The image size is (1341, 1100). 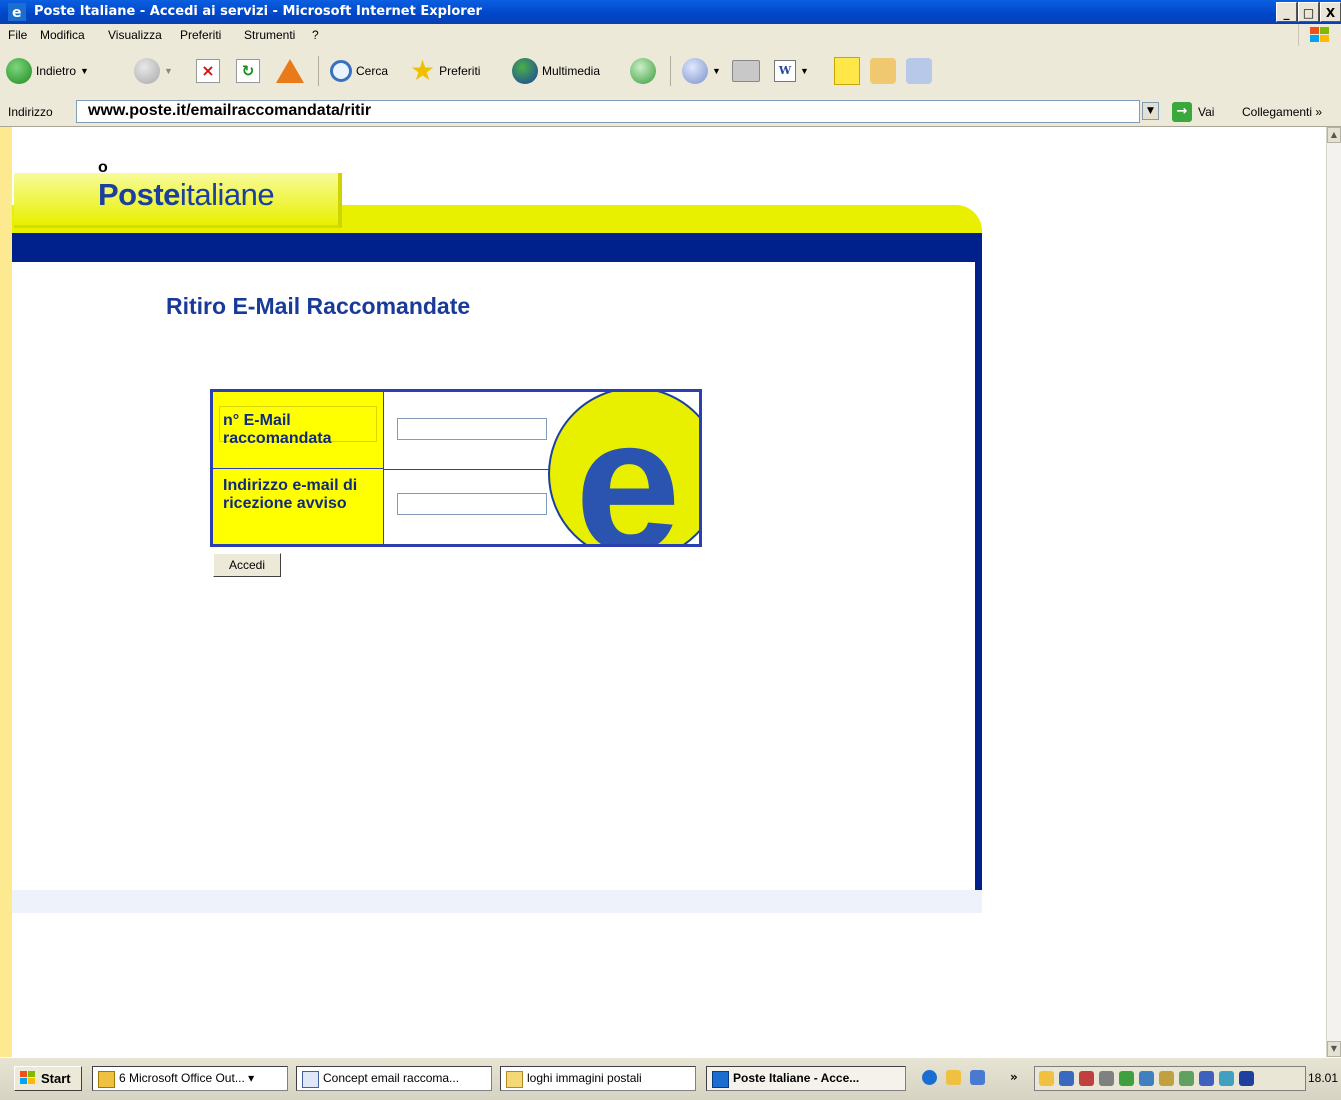 I want to click on menu-strumenti: Strumenti, so click(x=269, y=35).